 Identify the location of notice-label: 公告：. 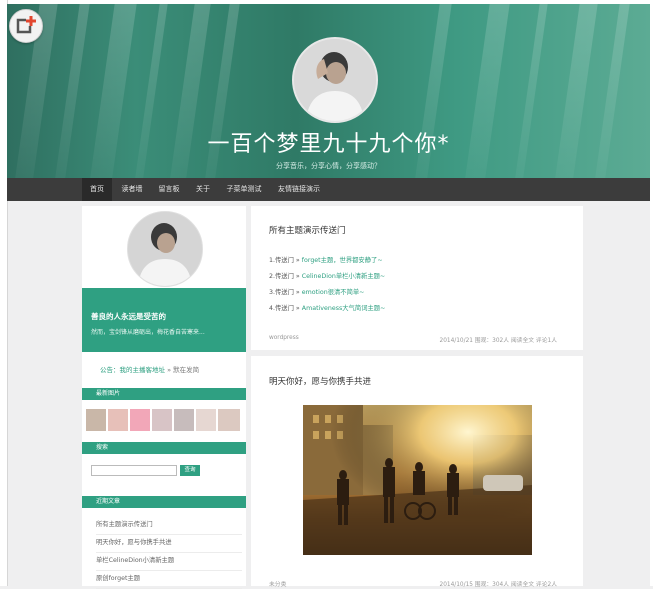
(110, 370).